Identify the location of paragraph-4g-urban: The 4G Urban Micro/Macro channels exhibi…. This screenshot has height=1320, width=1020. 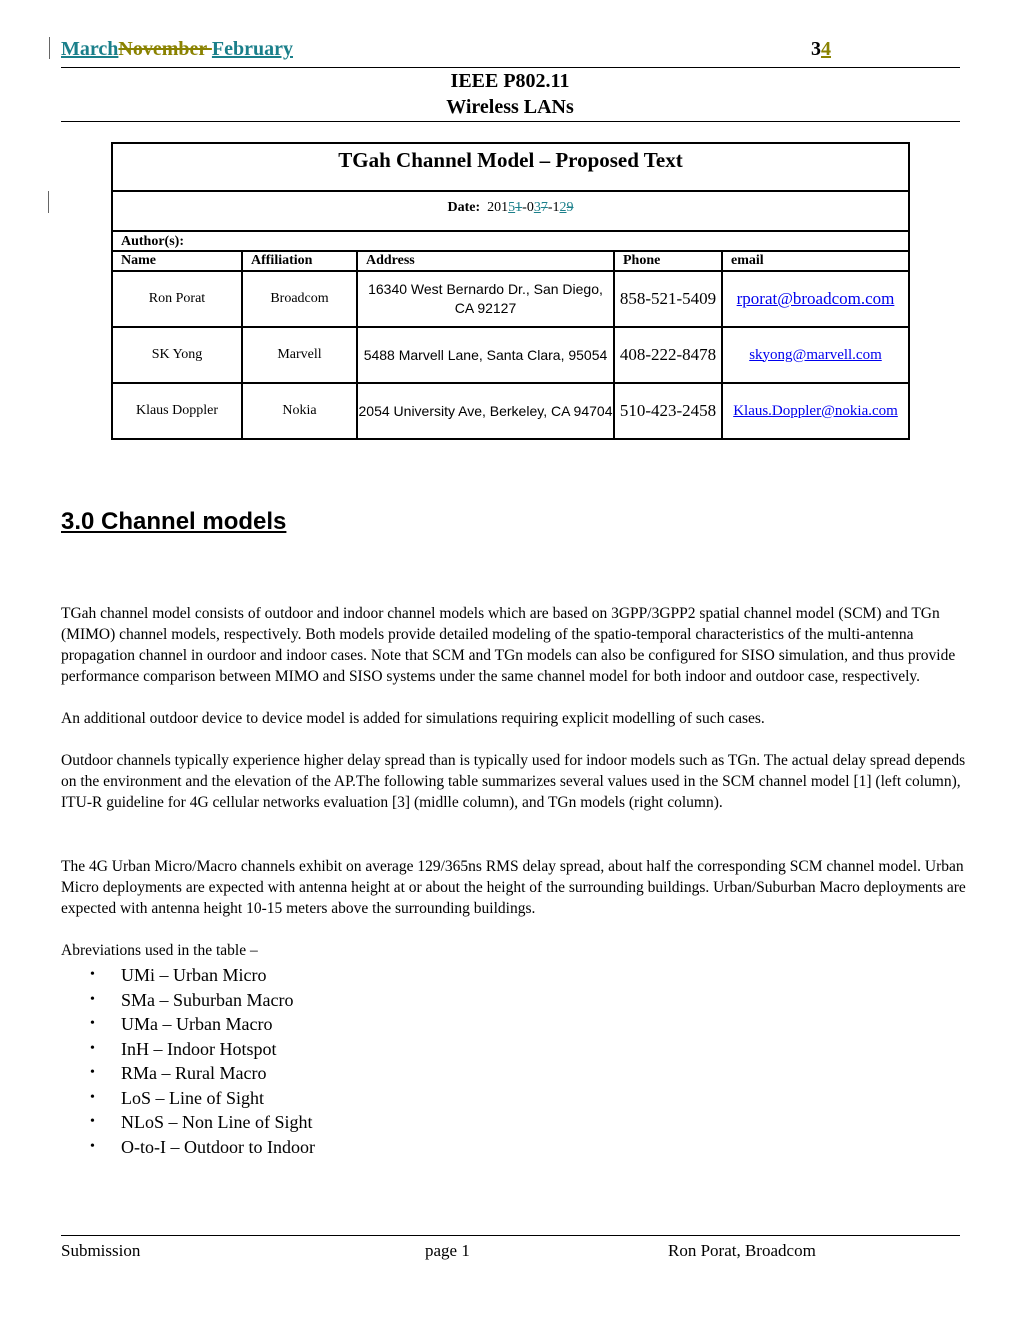
(513, 887).